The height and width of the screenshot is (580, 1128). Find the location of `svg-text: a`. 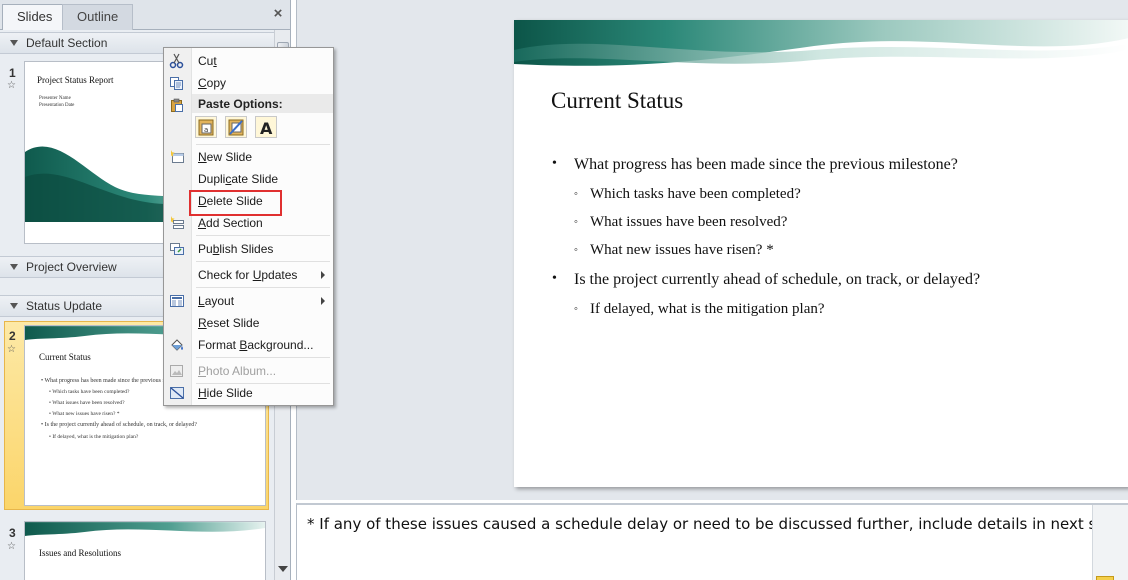

svg-text: a is located at coordinates (206, 130).